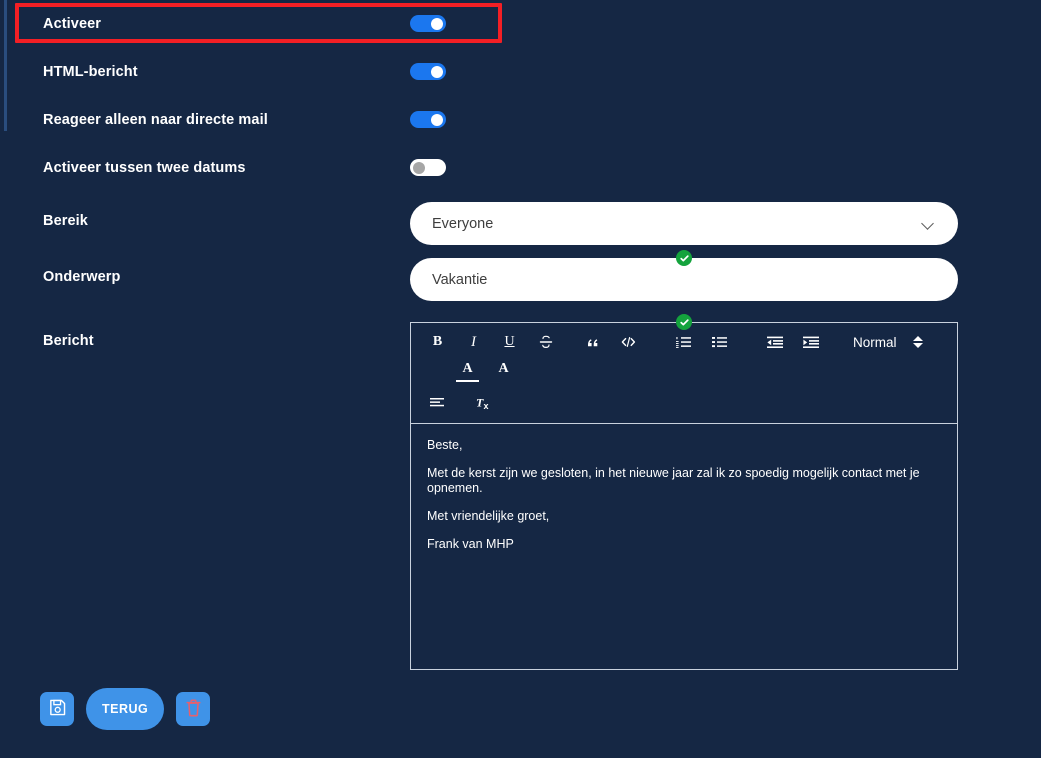  What do you see at coordinates (485, 406) in the screenshot?
I see `svg-text: x` at bounding box center [485, 406].